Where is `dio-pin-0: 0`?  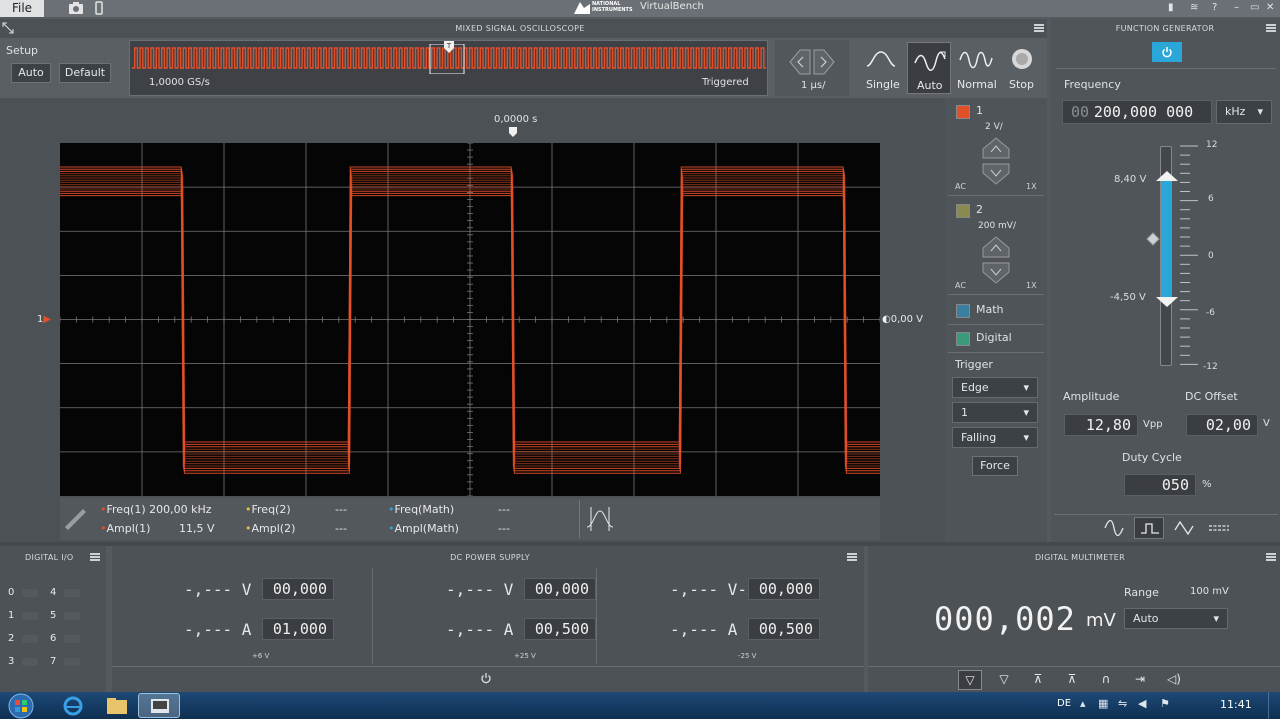
dio-pin-0: 0 is located at coordinates (26, 593).